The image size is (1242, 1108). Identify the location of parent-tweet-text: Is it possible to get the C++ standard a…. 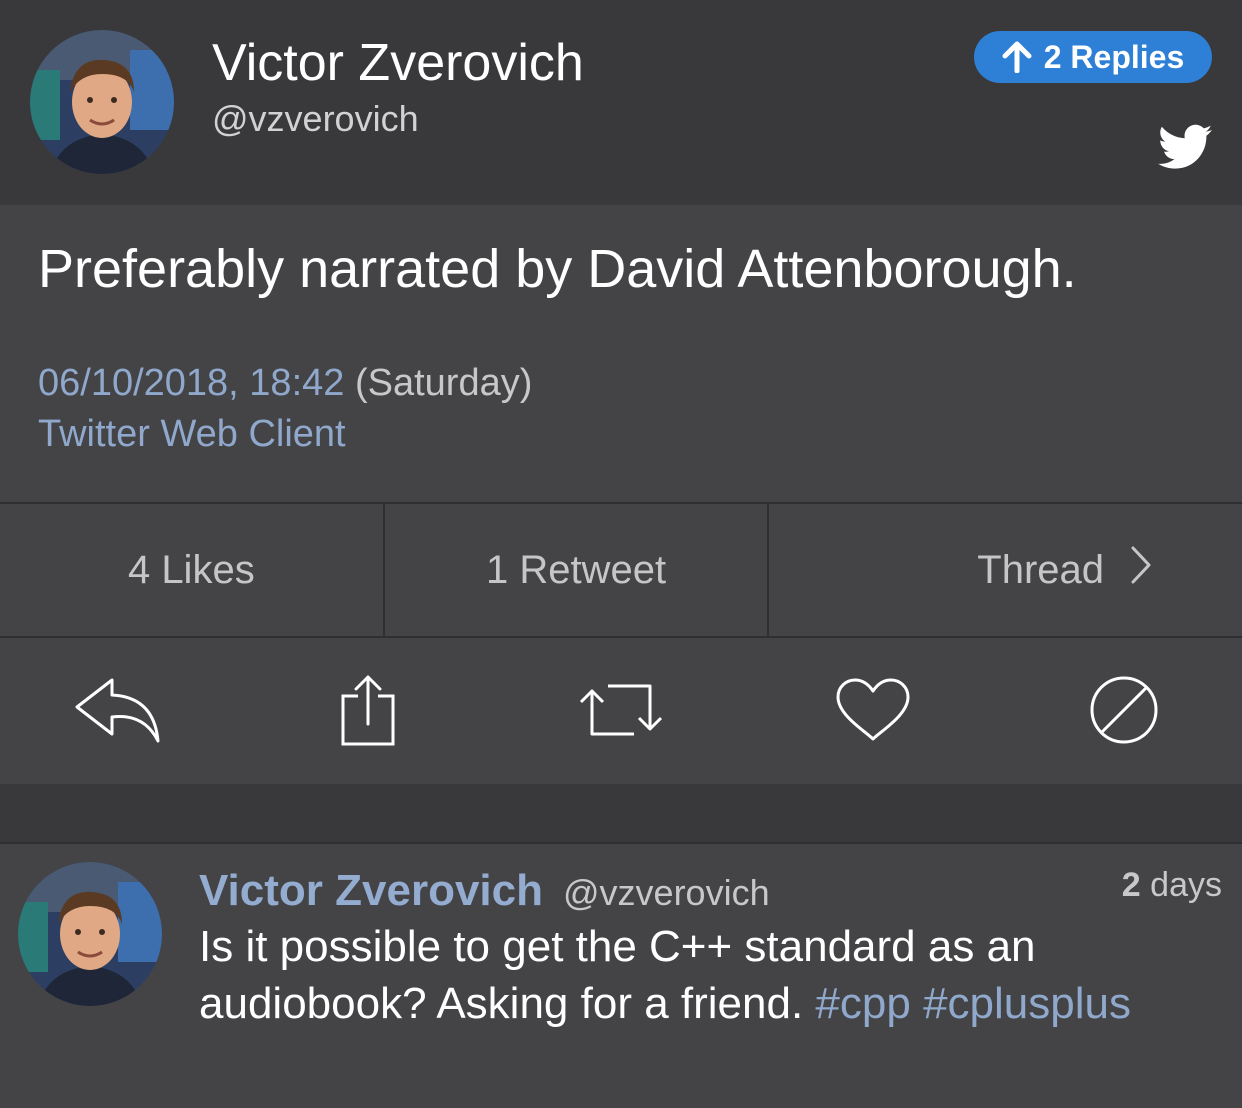
(709, 975).